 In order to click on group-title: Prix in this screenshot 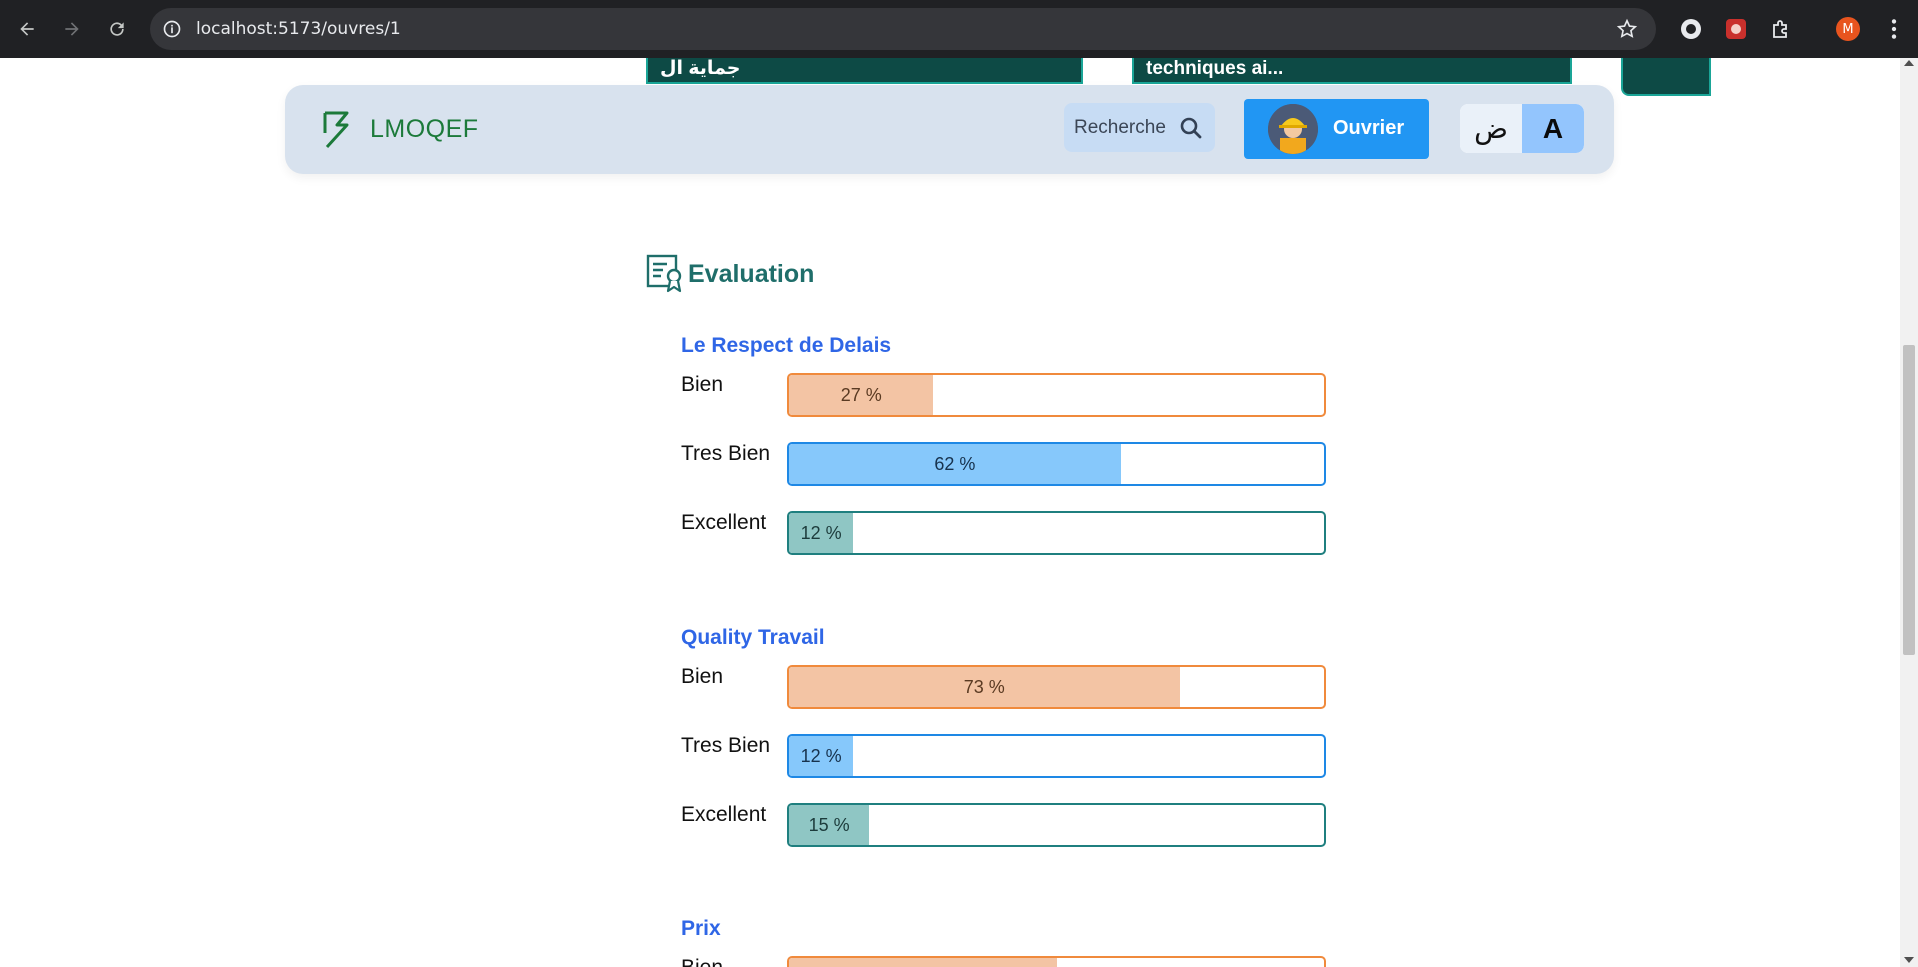, I will do `click(701, 928)`.